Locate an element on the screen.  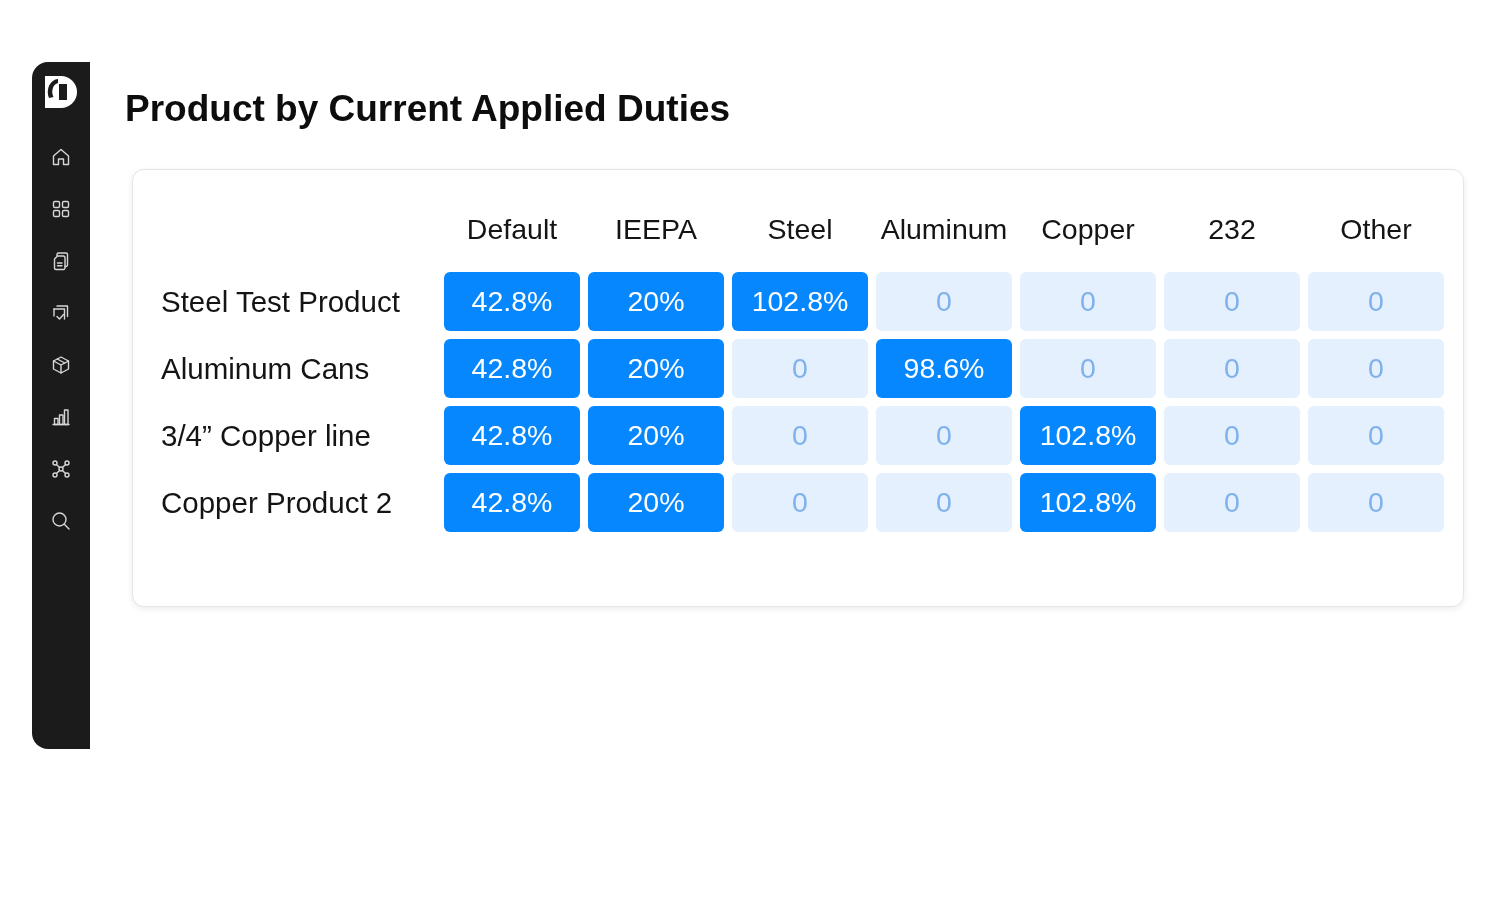
reports-button is located at coordinates (61, 417).